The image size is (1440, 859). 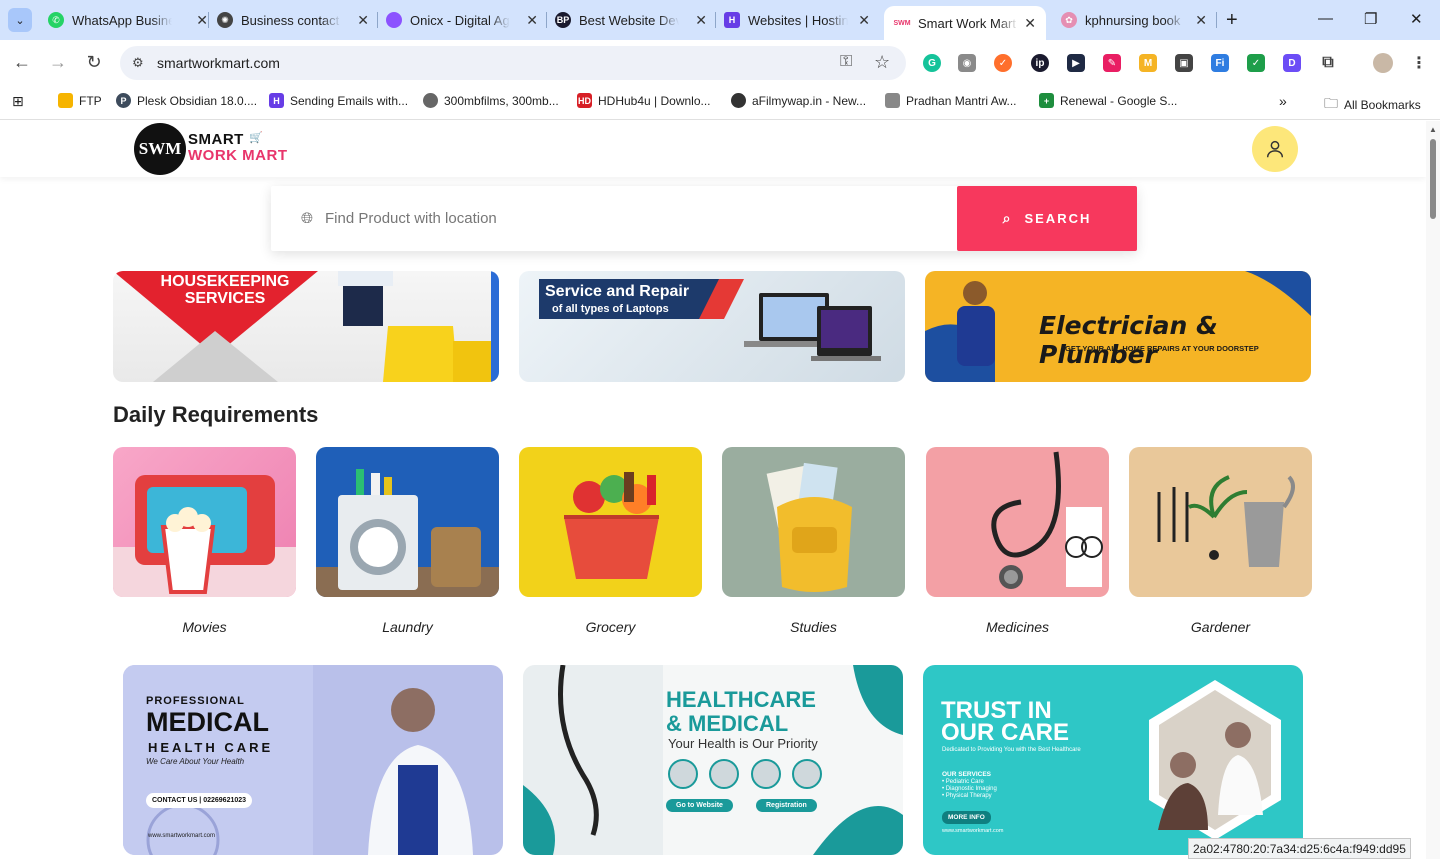 I want to click on site-header: SWM SMART 🛒 WORK MART, so click(x=713, y=149).